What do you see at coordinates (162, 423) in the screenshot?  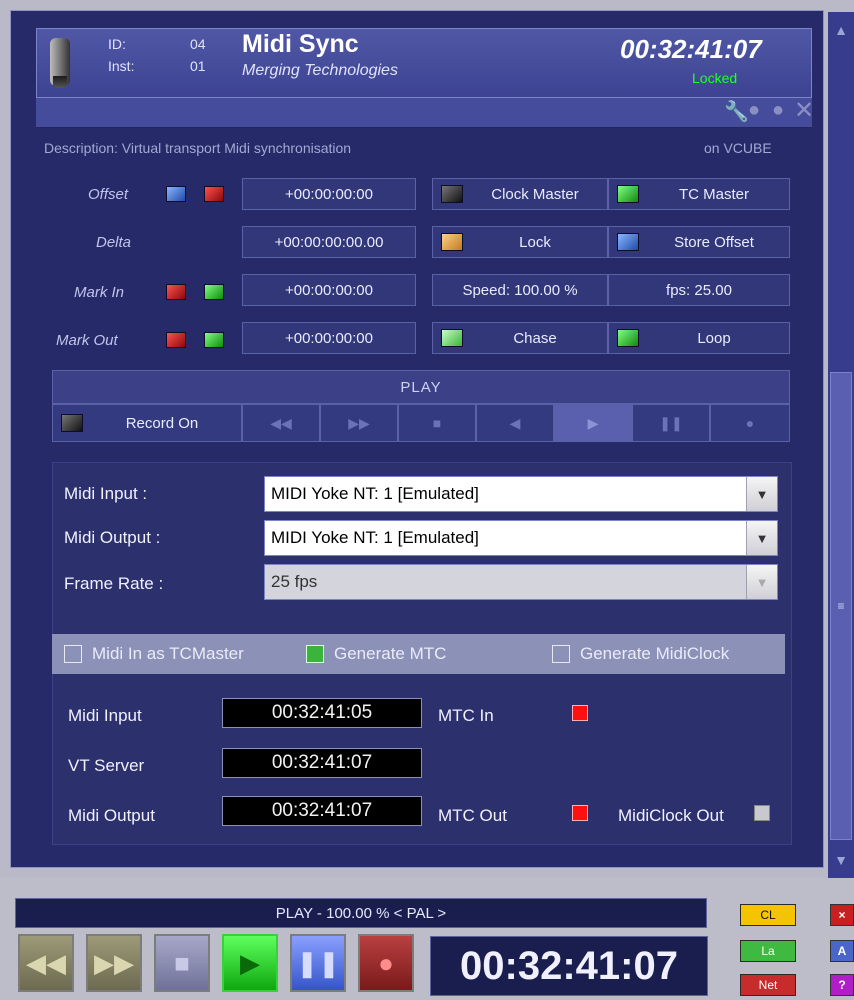 I see `record-on-label: Record On` at bounding box center [162, 423].